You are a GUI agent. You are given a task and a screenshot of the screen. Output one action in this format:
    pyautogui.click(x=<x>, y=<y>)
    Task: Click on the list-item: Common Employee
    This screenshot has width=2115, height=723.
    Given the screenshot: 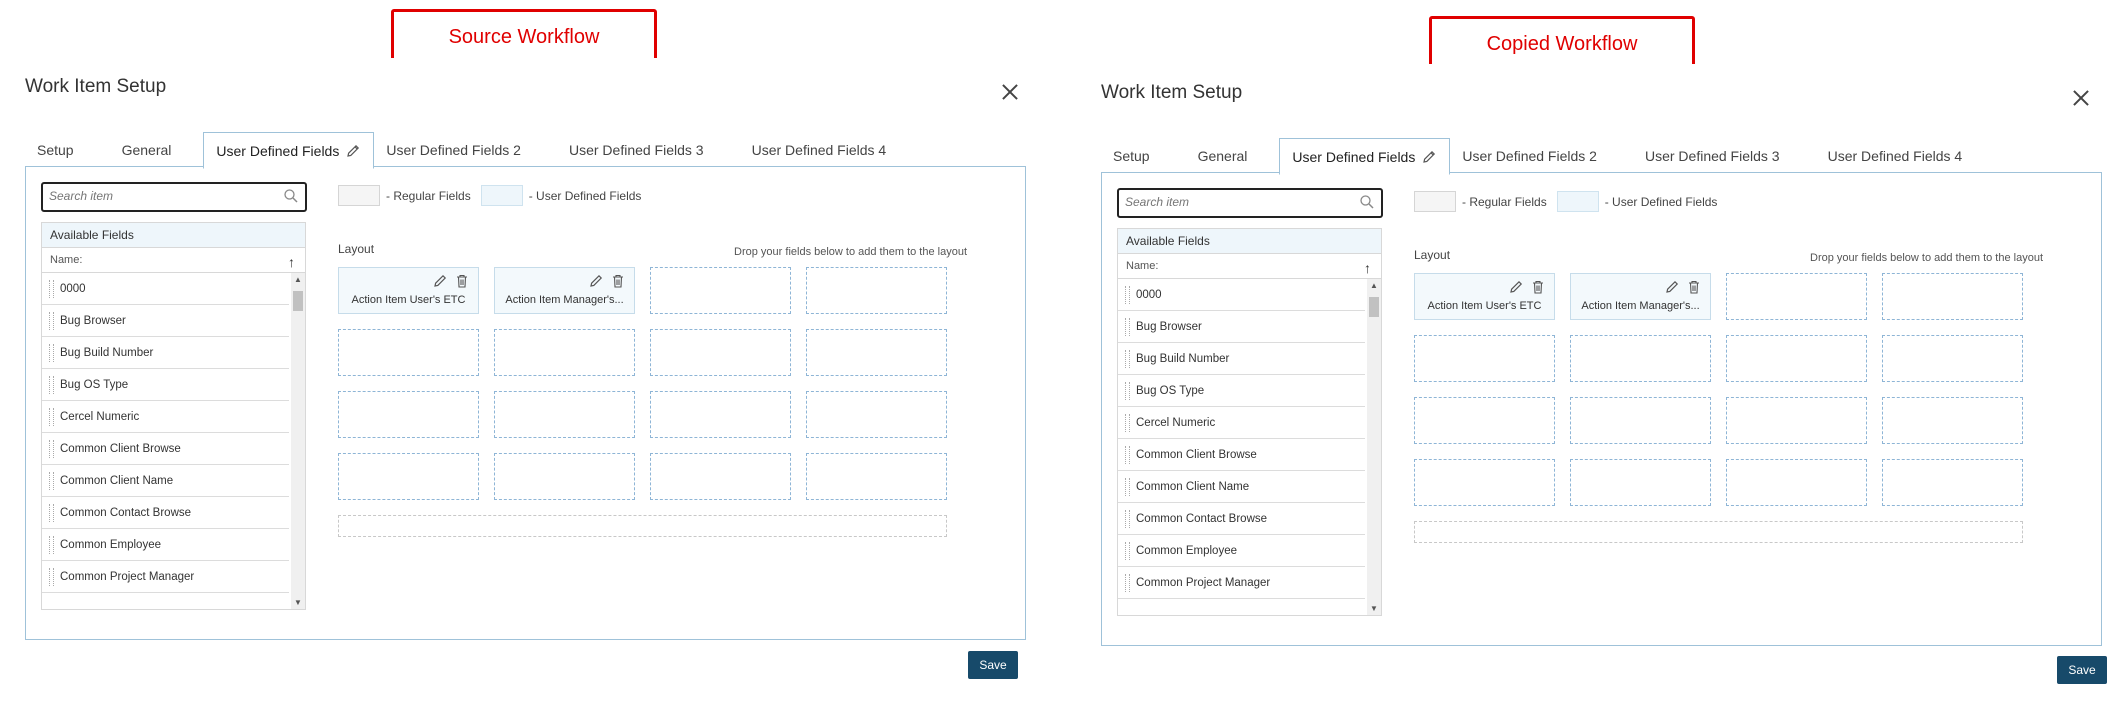 What is the action you would take?
    pyautogui.click(x=165, y=545)
    